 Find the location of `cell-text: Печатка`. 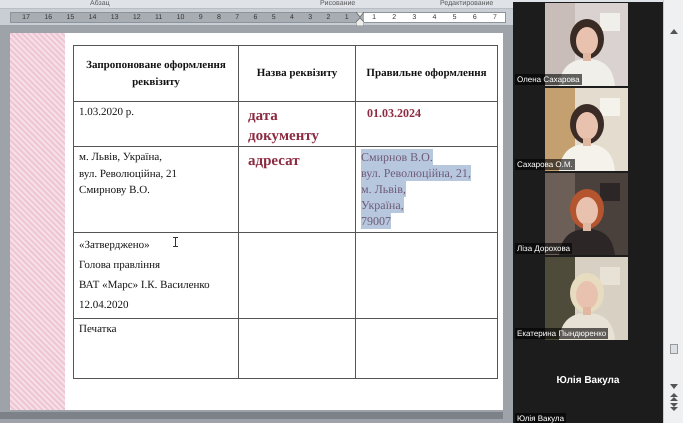

cell-text: Печатка is located at coordinates (98, 329).